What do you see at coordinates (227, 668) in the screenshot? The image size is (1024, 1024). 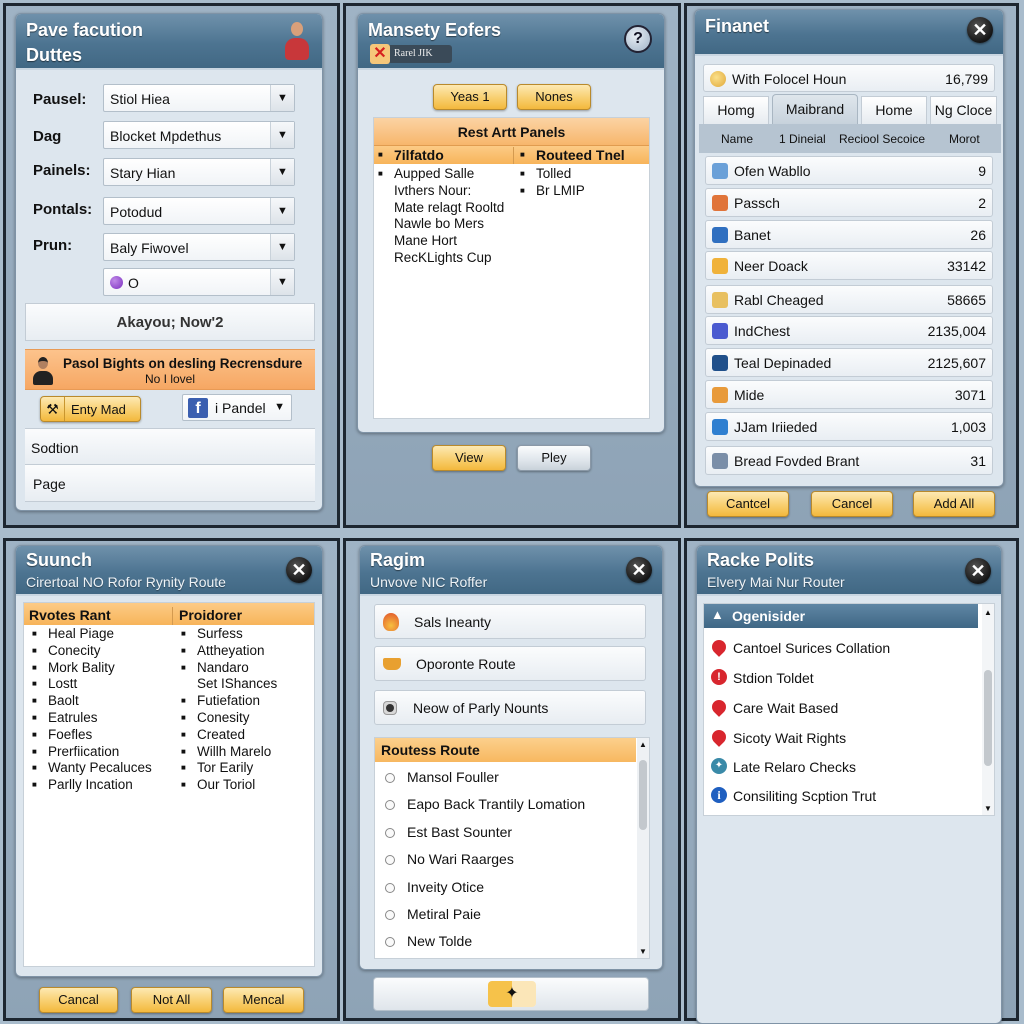 I see `list-item: Nandaro` at bounding box center [227, 668].